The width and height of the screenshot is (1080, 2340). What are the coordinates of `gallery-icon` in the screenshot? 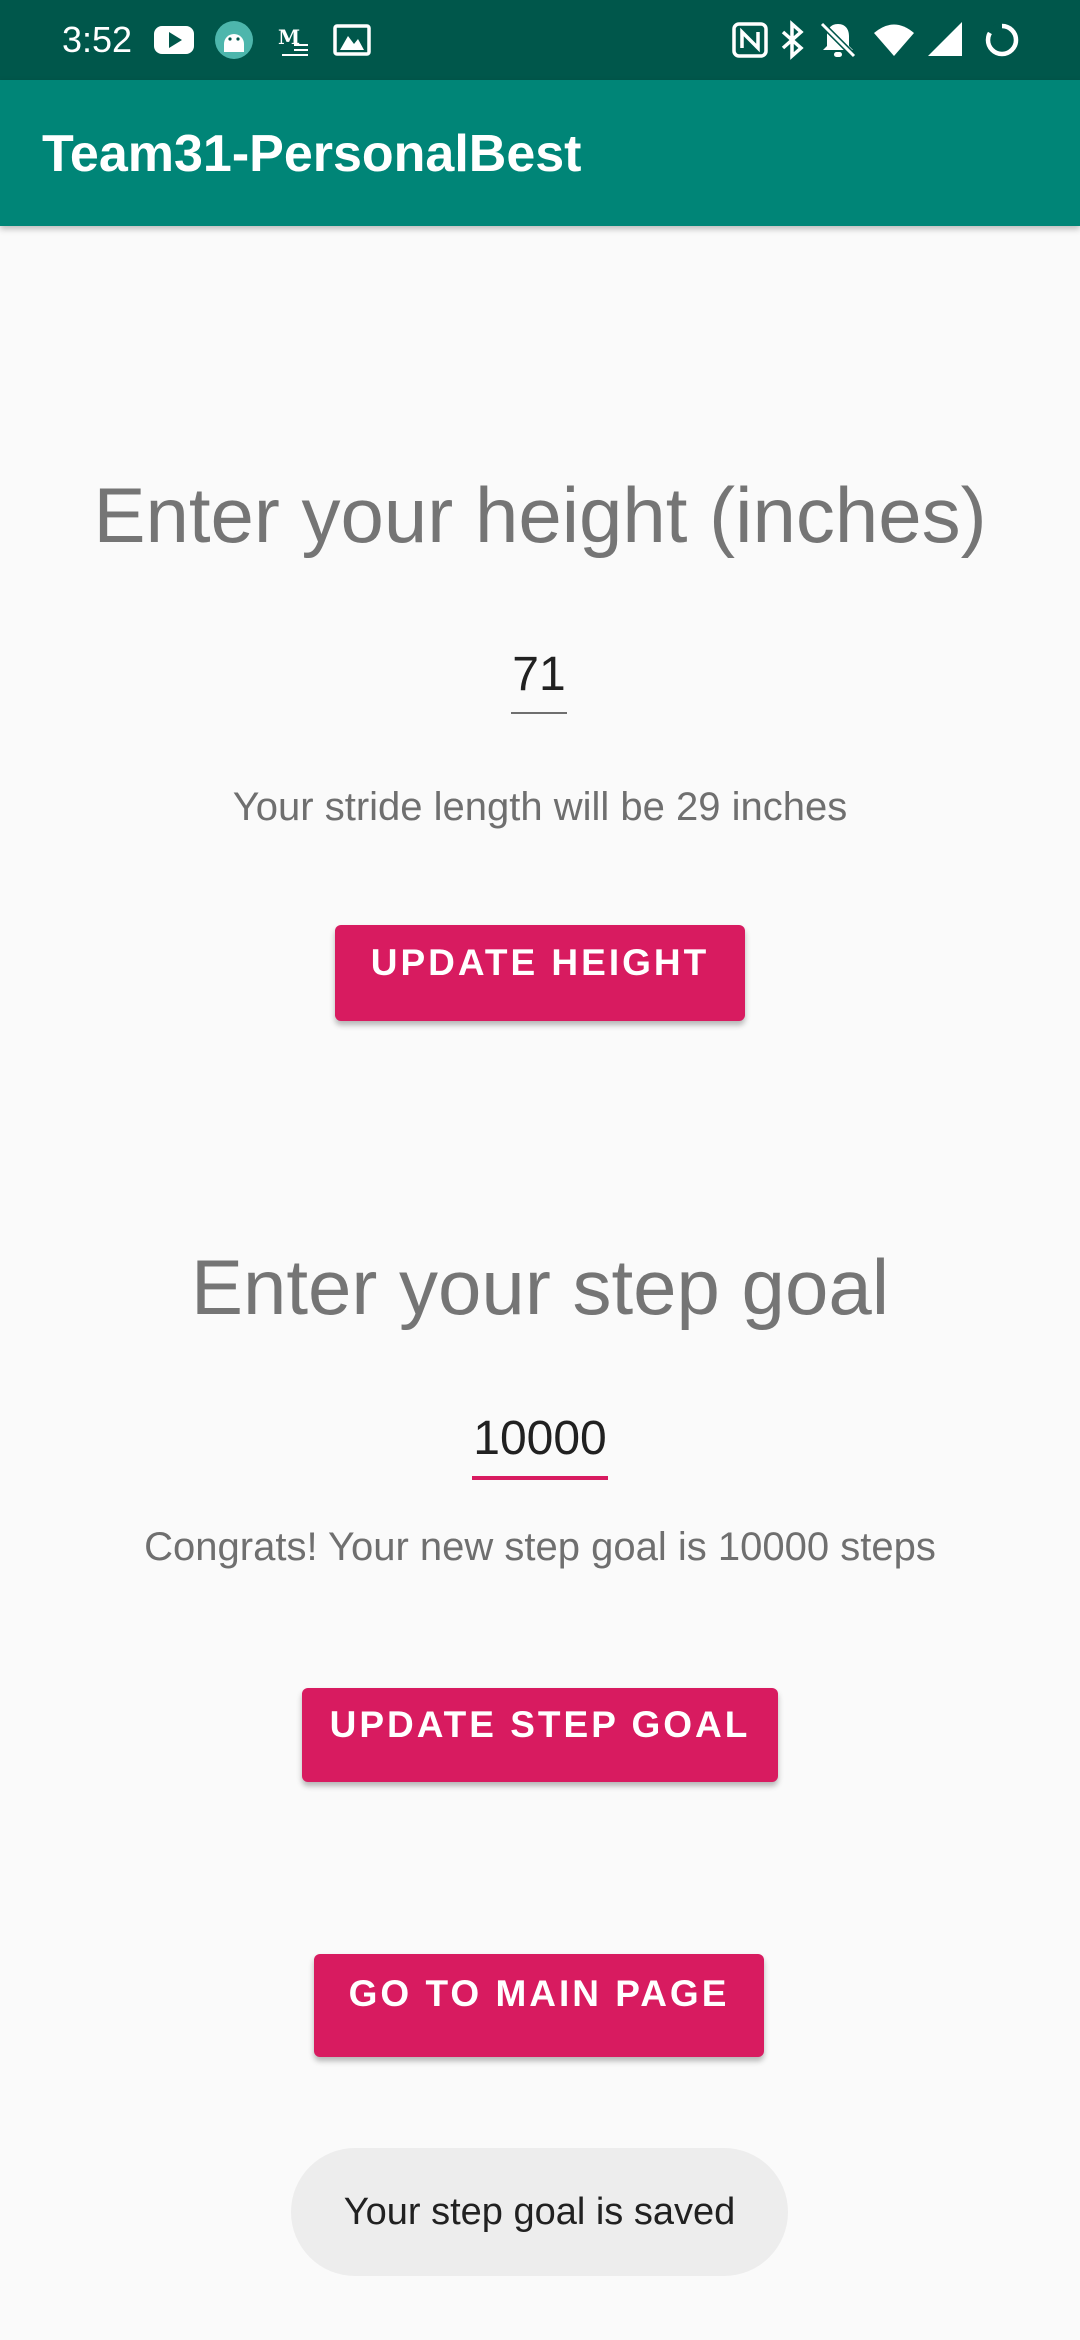 It's located at (352, 40).